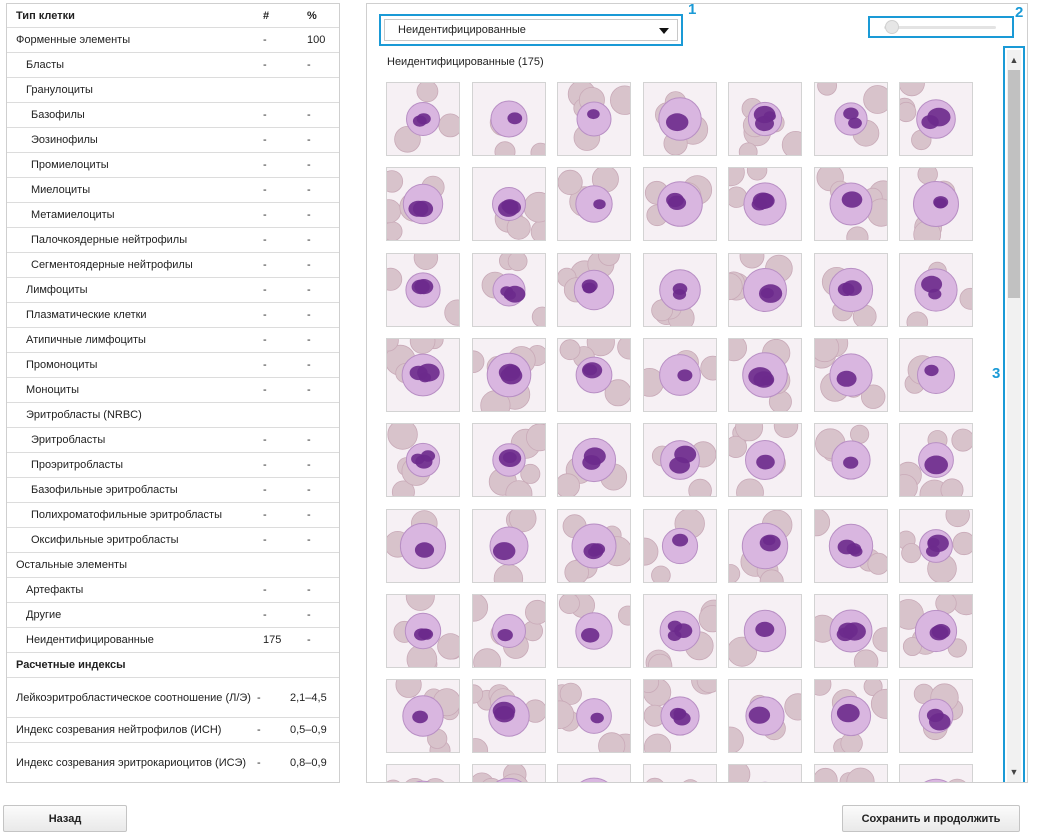 This screenshot has height=834, width=1041. Describe the element at coordinates (308, 730) in the screenshot. I see `index-range: 0,5–0,9` at that location.